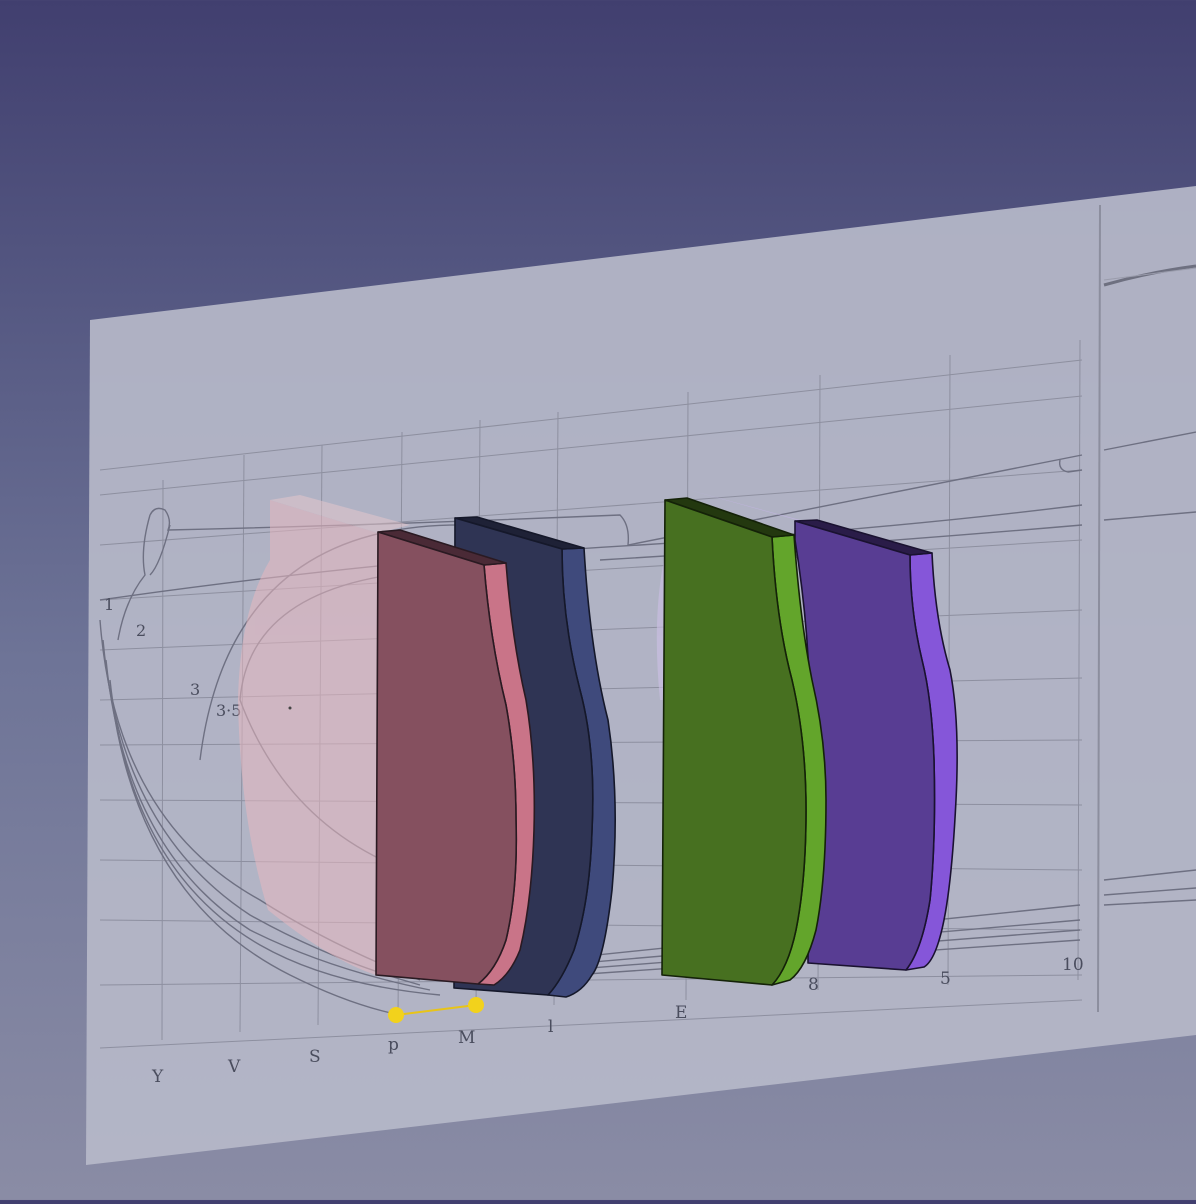 The width and height of the screenshot is (1196, 1204). Describe the element at coordinates (315, 1057) in the screenshot. I see `station-label-S: S` at that location.